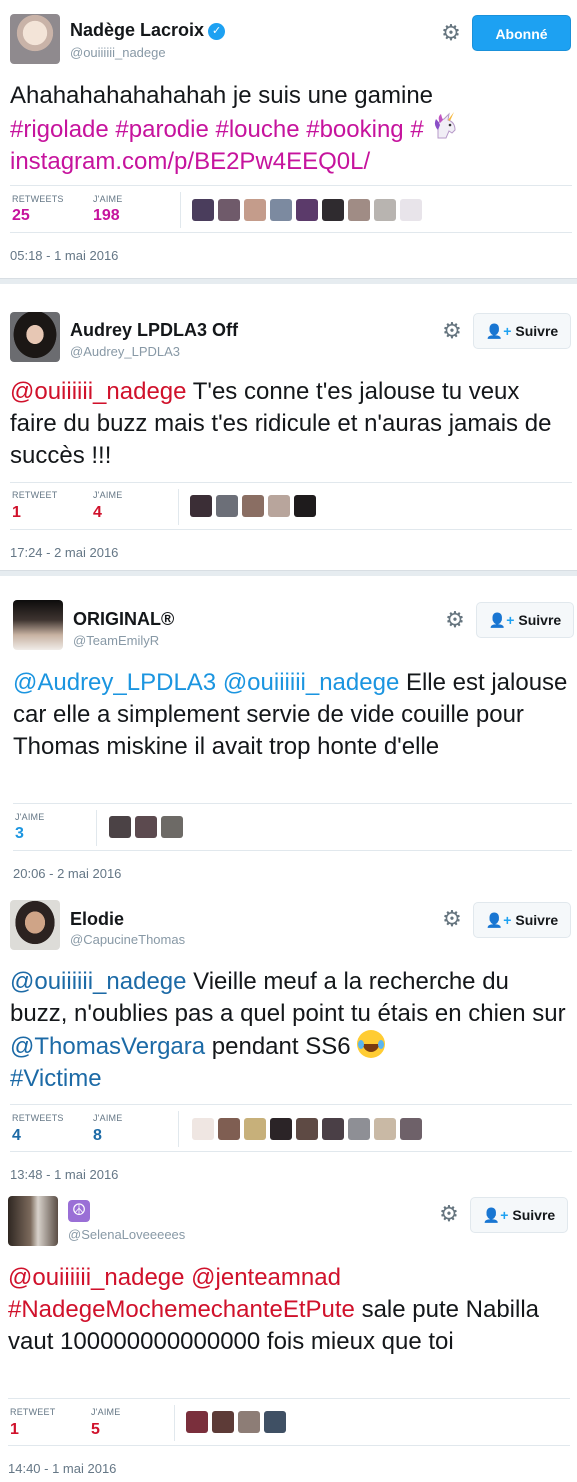  Describe the element at coordinates (97, 1136) in the screenshot. I see `likes-count: 8` at that location.